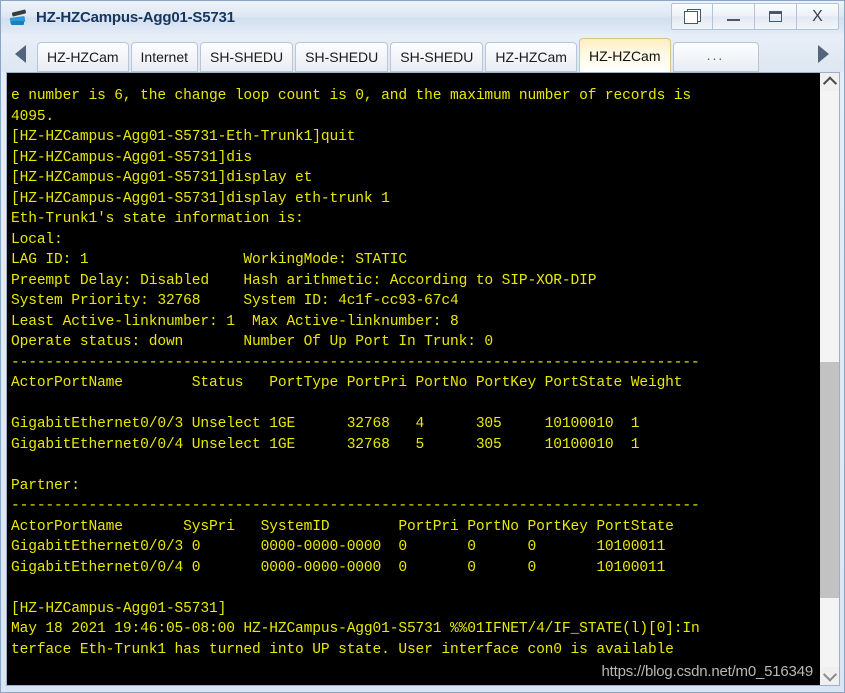 The width and height of the screenshot is (845, 693). What do you see at coordinates (829, 479) in the screenshot?
I see `scrollbar-thumb` at bounding box center [829, 479].